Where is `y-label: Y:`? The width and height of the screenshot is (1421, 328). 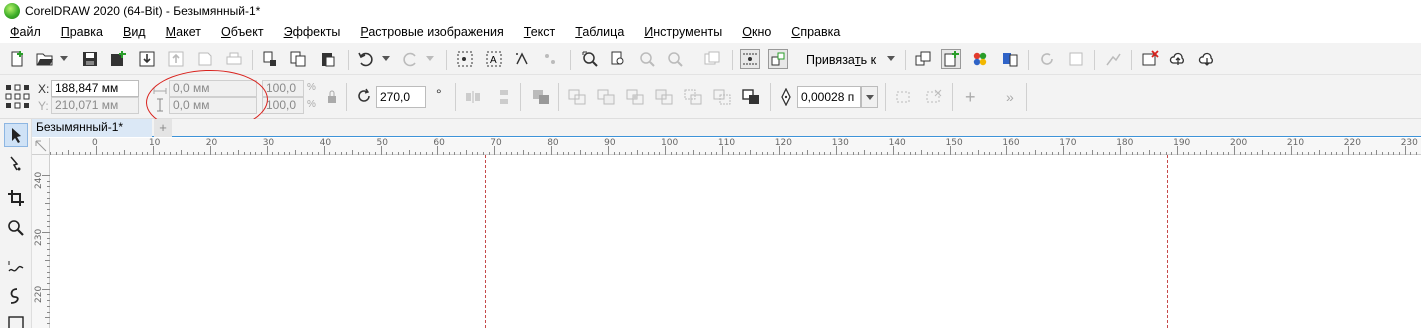 y-label: Y: is located at coordinates (43, 106).